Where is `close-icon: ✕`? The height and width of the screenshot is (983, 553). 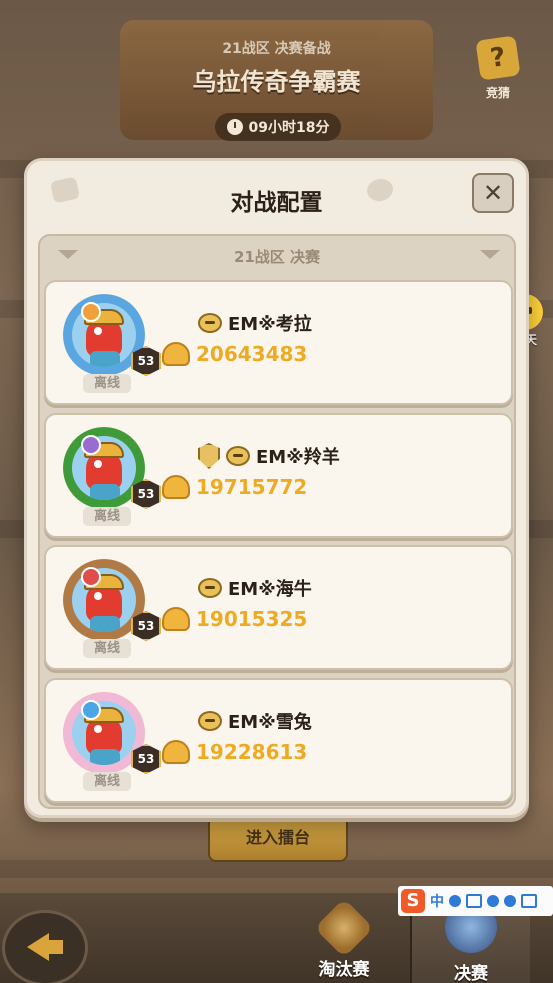 close-icon: ✕ is located at coordinates (493, 193).